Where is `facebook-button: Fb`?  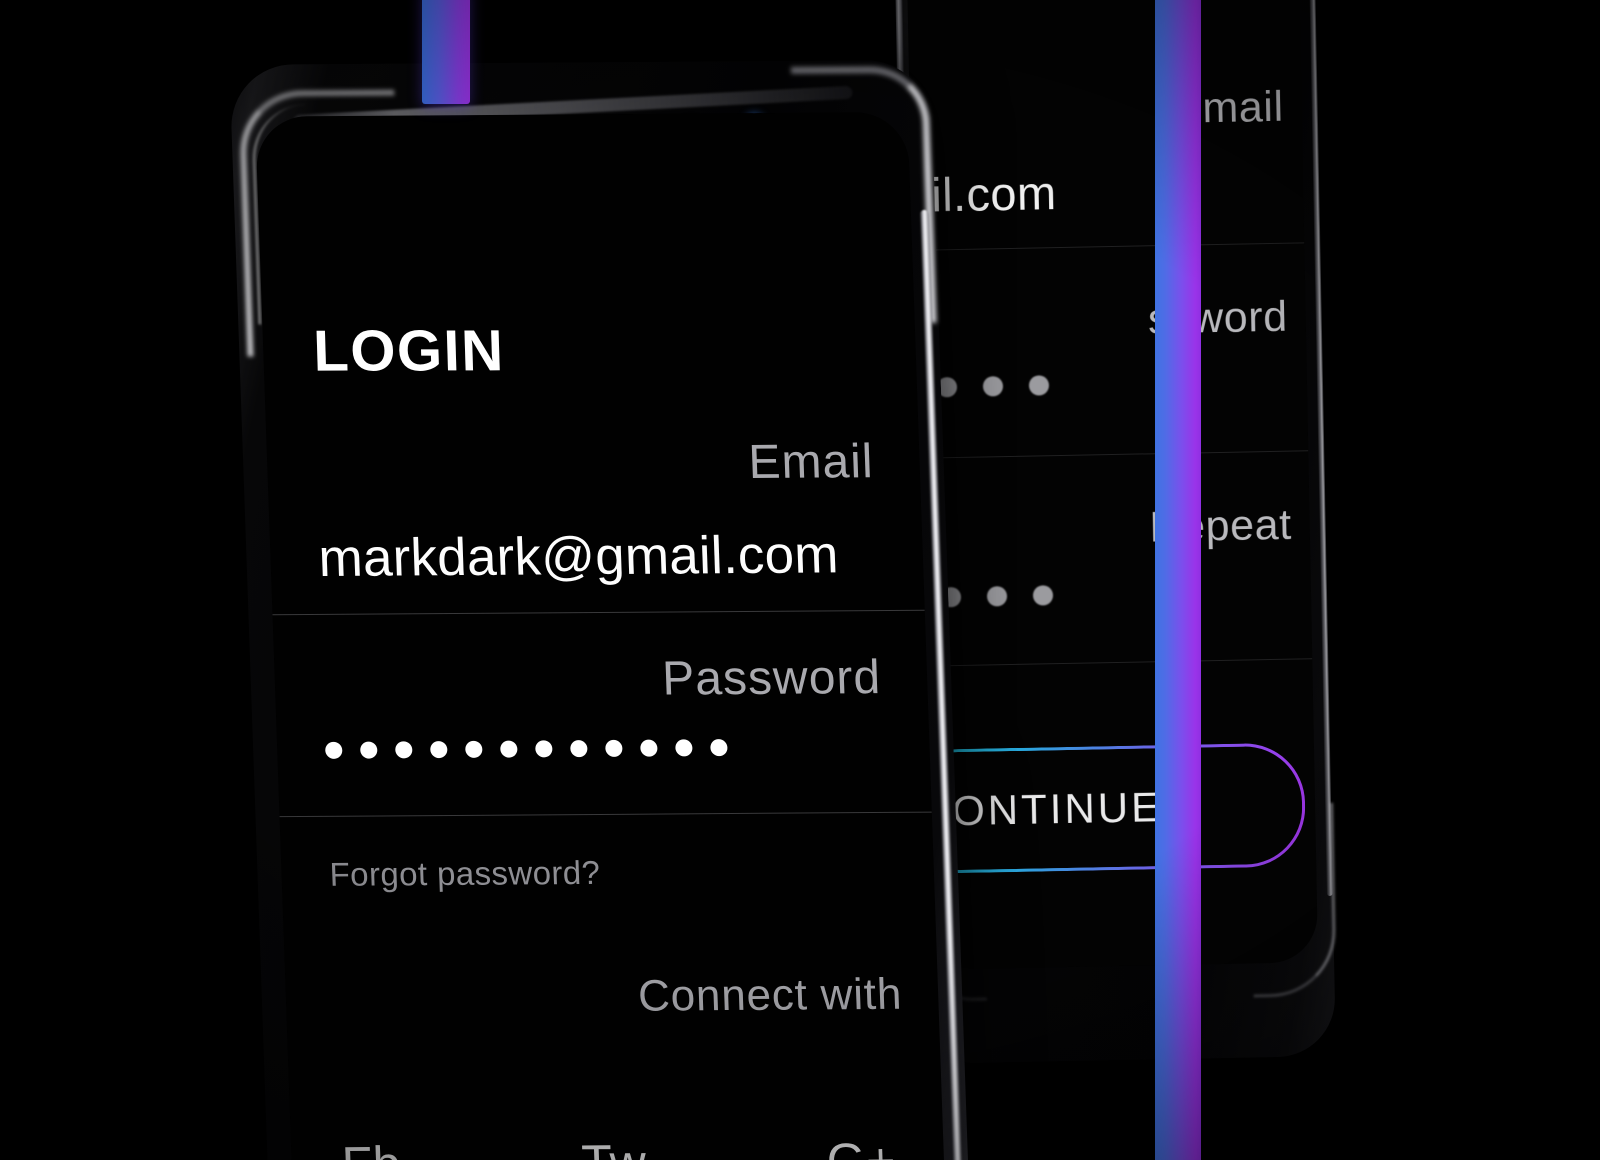 facebook-button: Fb is located at coordinates (371, 1147).